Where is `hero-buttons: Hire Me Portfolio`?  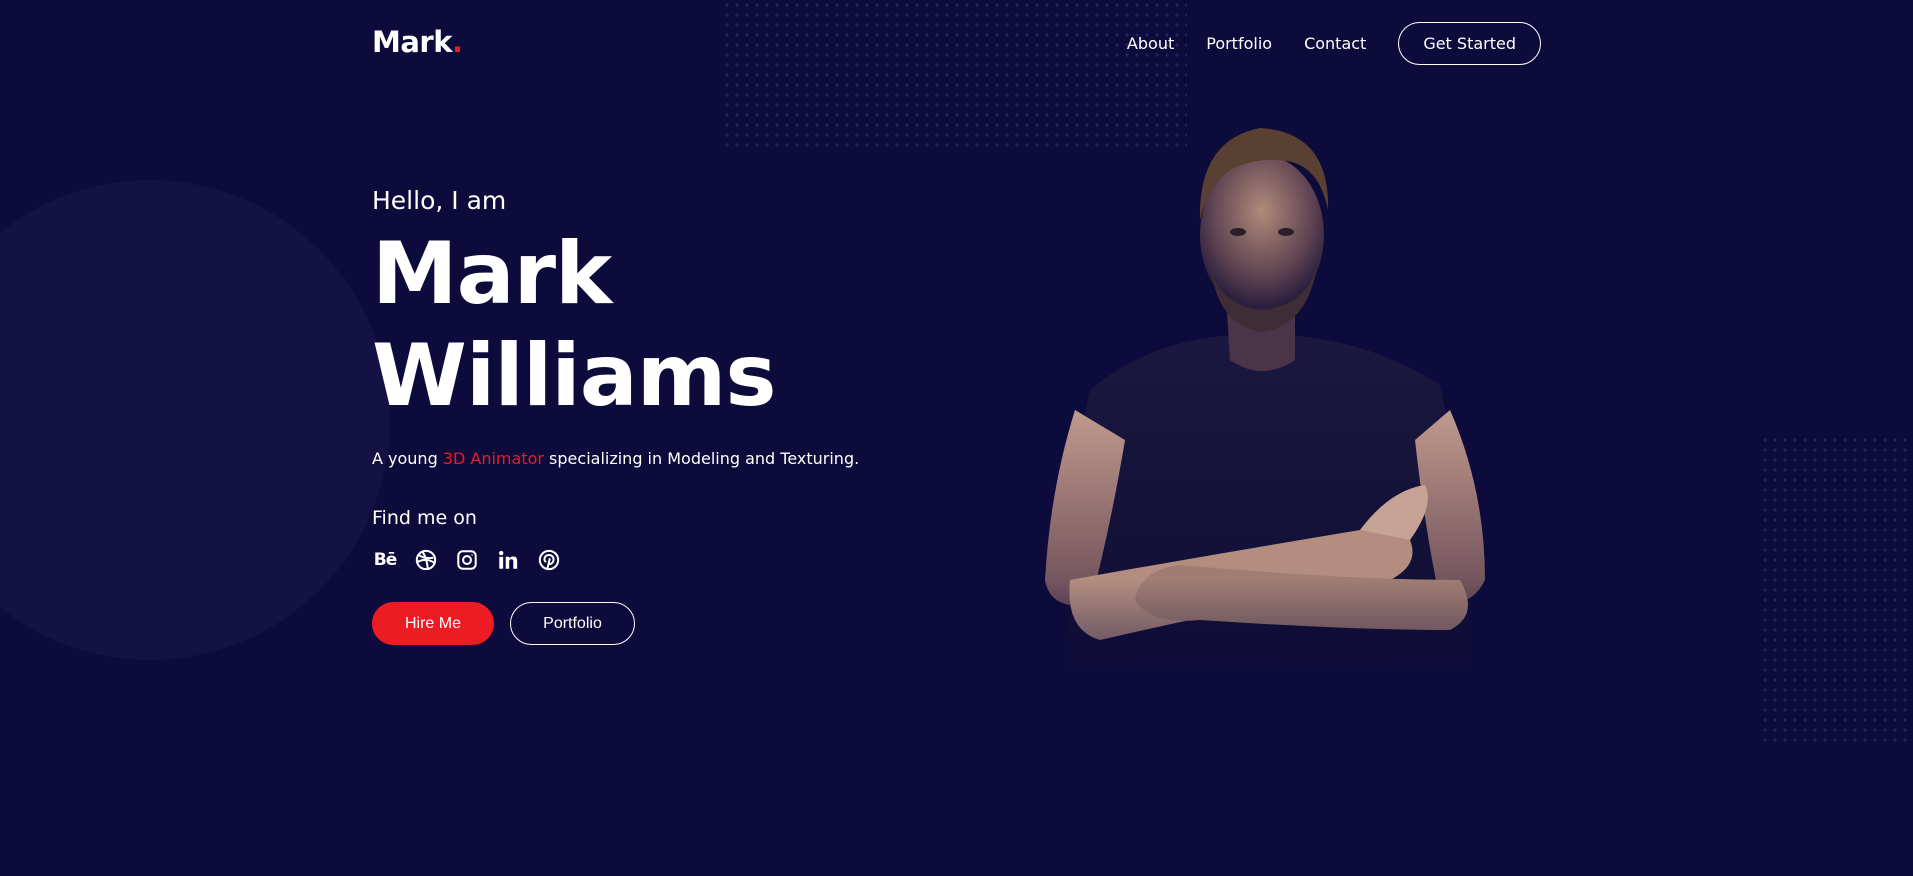 hero-buttons: Hire Me Portfolio is located at coordinates (672, 623).